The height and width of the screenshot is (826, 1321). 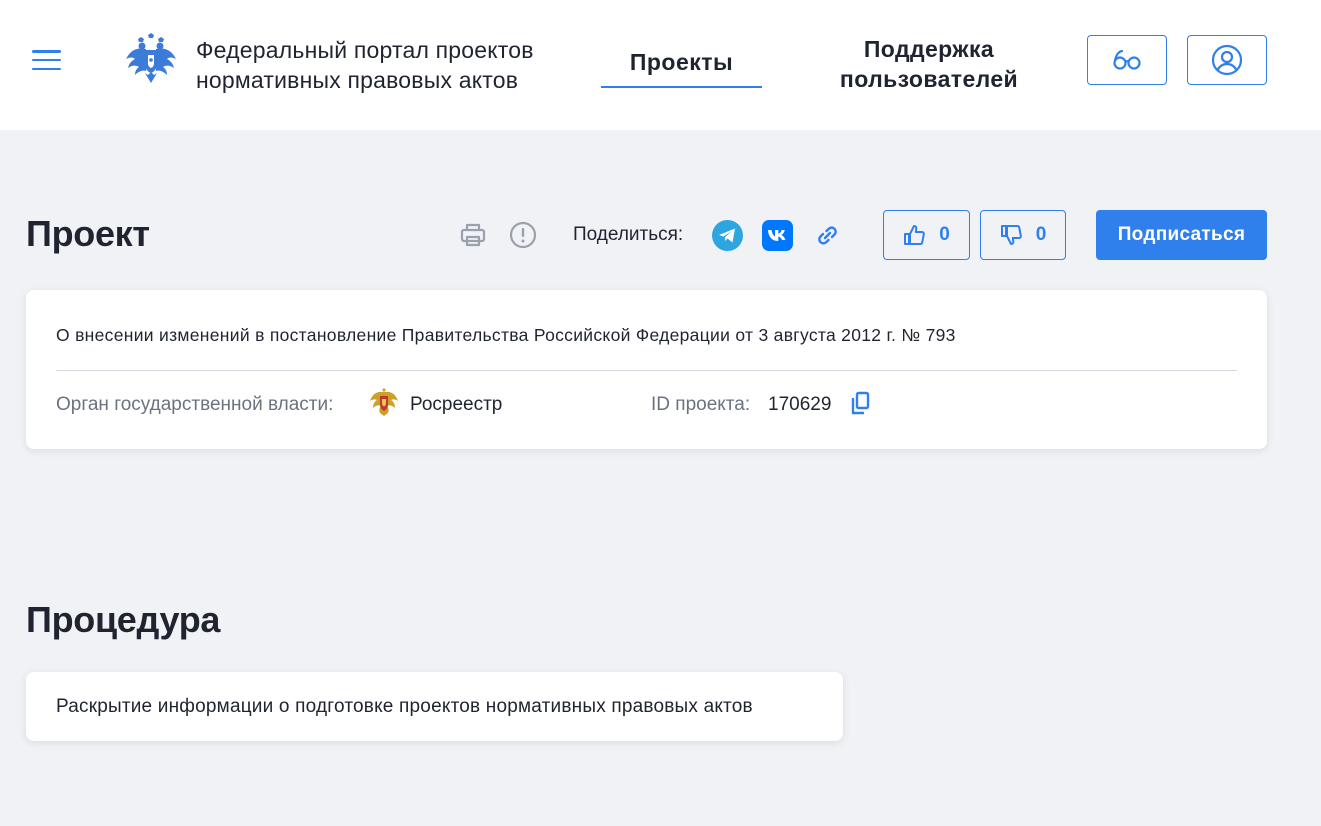 What do you see at coordinates (523, 235) in the screenshot?
I see `report-icon` at bounding box center [523, 235].